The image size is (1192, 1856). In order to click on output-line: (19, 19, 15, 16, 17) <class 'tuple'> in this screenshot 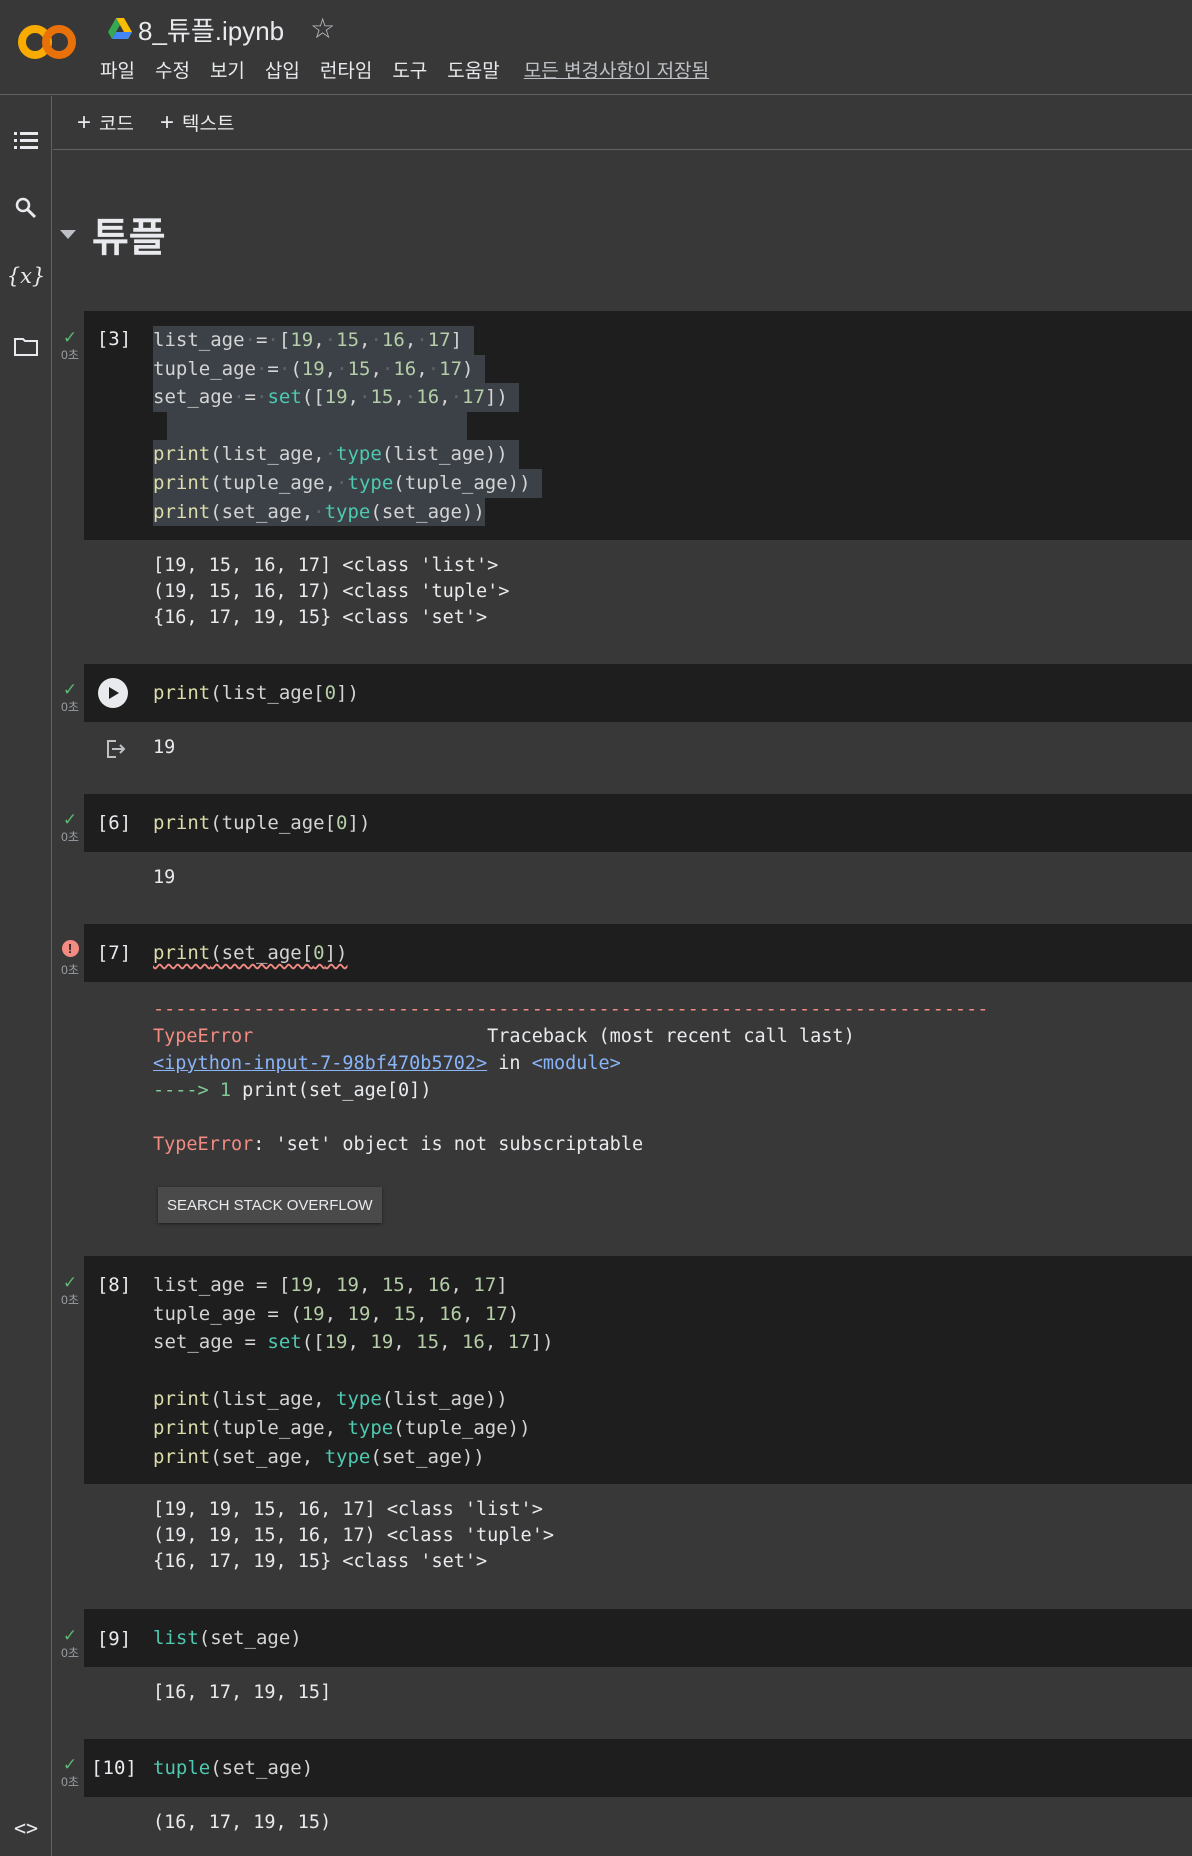, I will do `click(353, 1535)`.